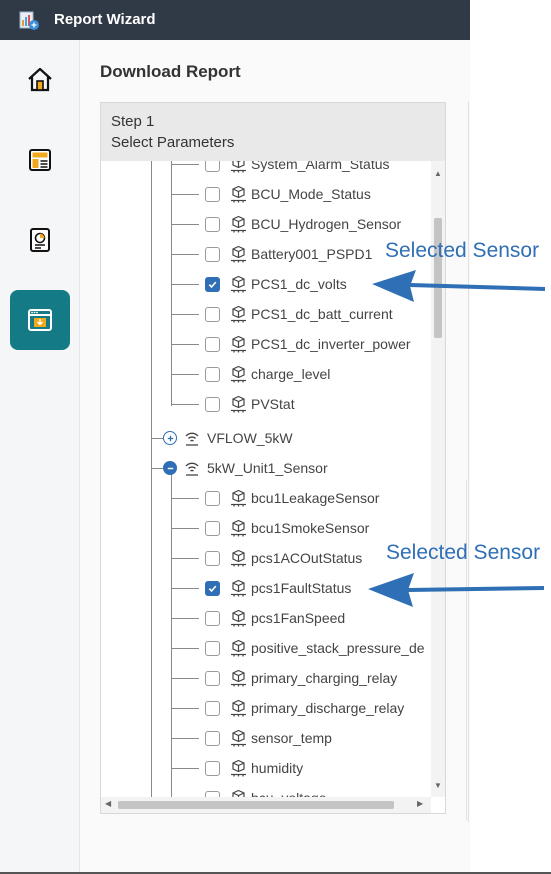 This screenshot has height=874, width=551. Describe the element at coordinates (173, 142) in the screenshot. I see `step-subtitle: Select Parameters` at that location.